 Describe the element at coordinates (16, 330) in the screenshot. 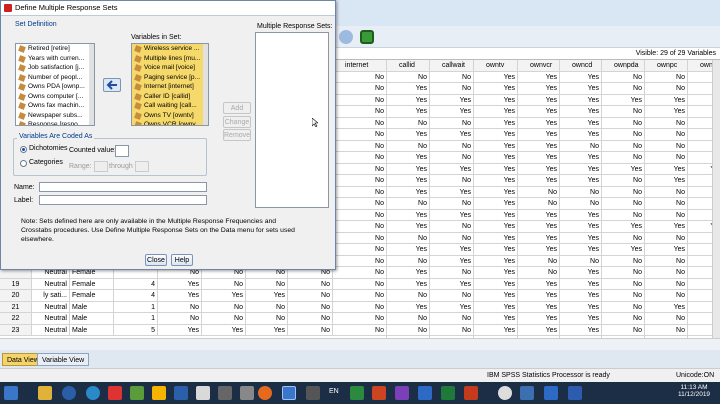

I see `row-number: 23` at that location.